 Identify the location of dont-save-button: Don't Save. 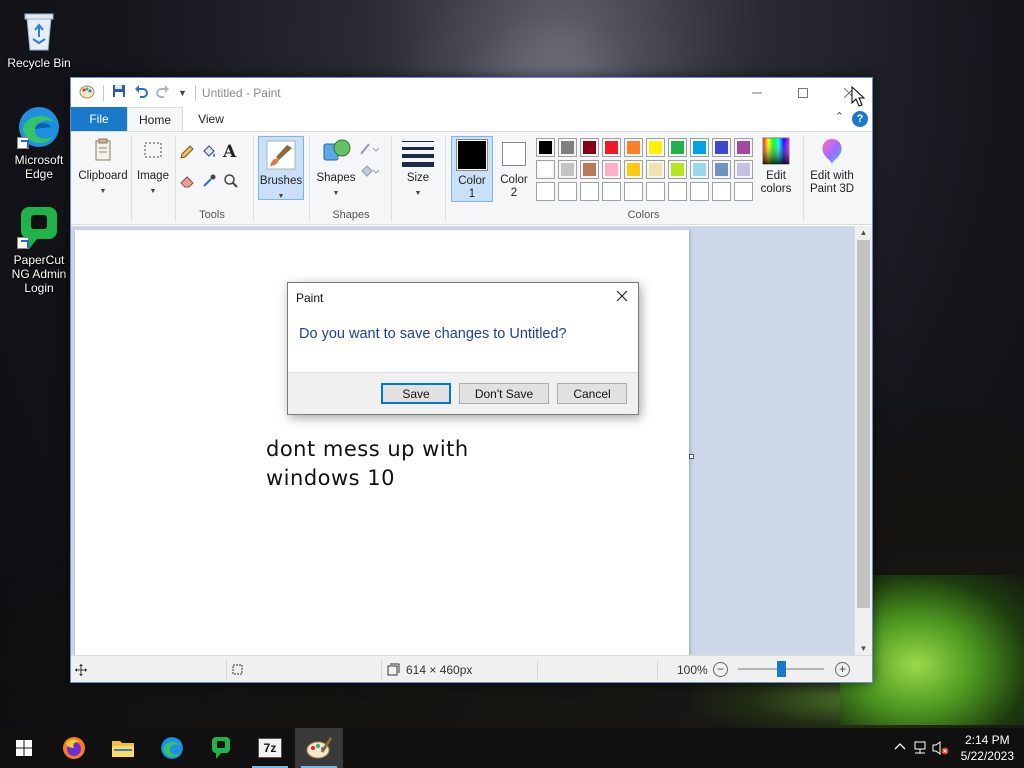
(504, 393).